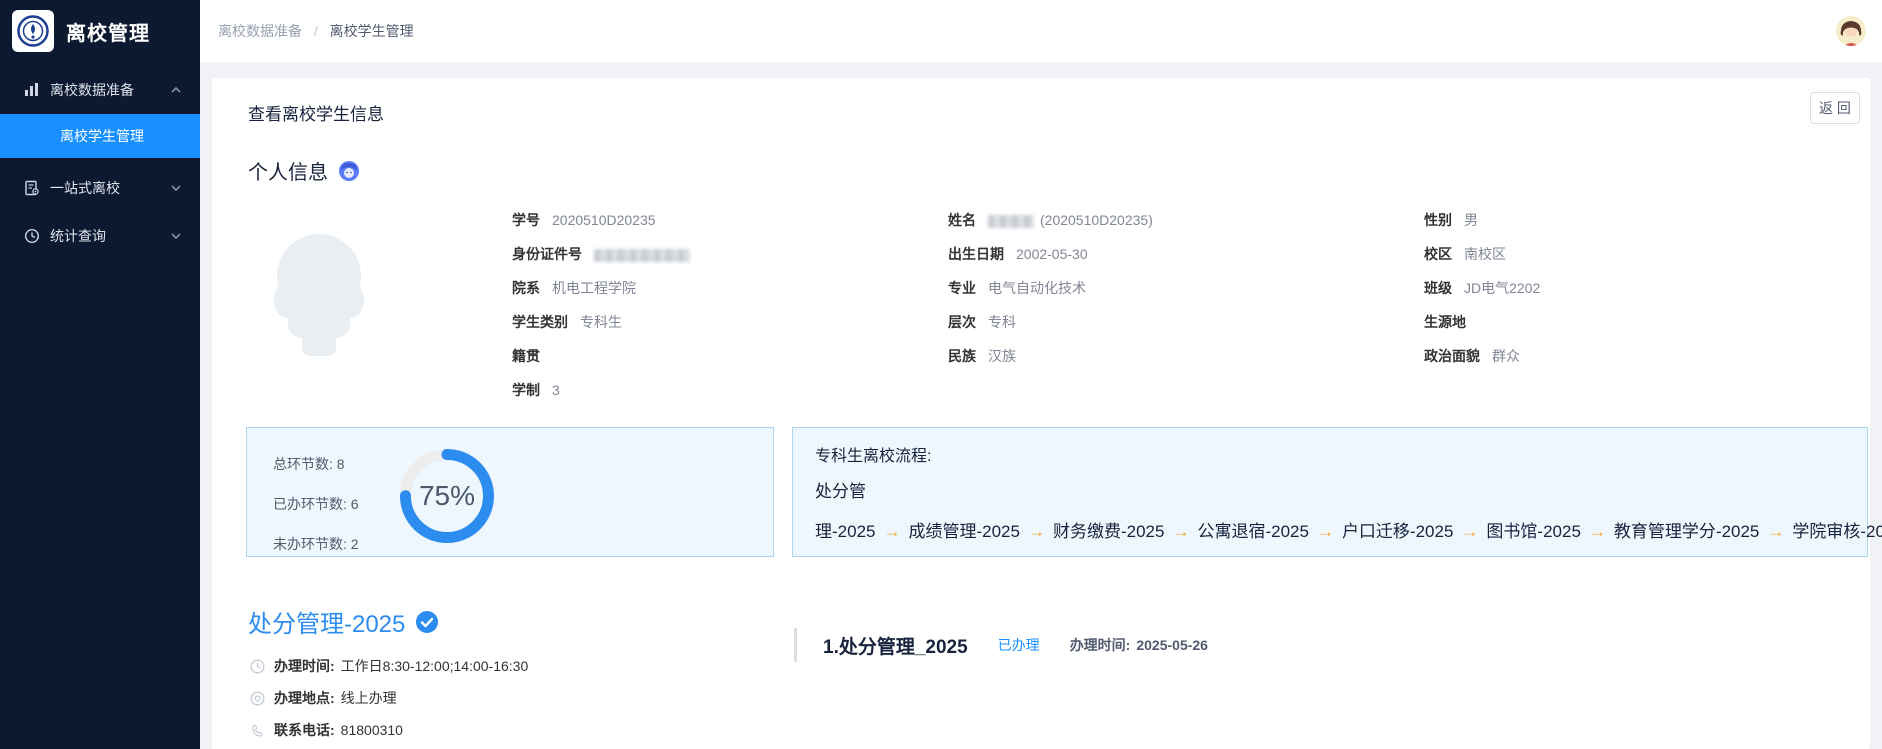 The width and height of the screenshot is (1882, 749). I want to click on school-logo-icon, so click(33, 31).